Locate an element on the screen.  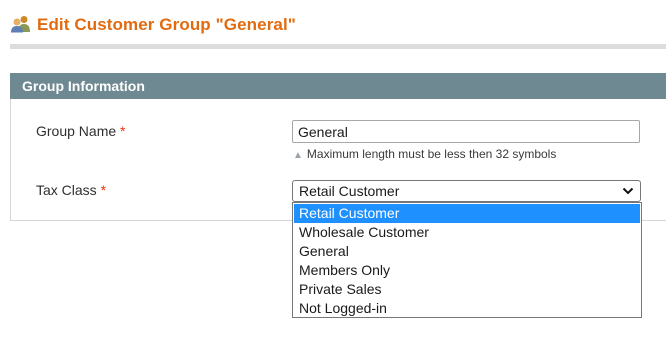
tax-class-select: Retail Customer is located at coordinates (466, 191).